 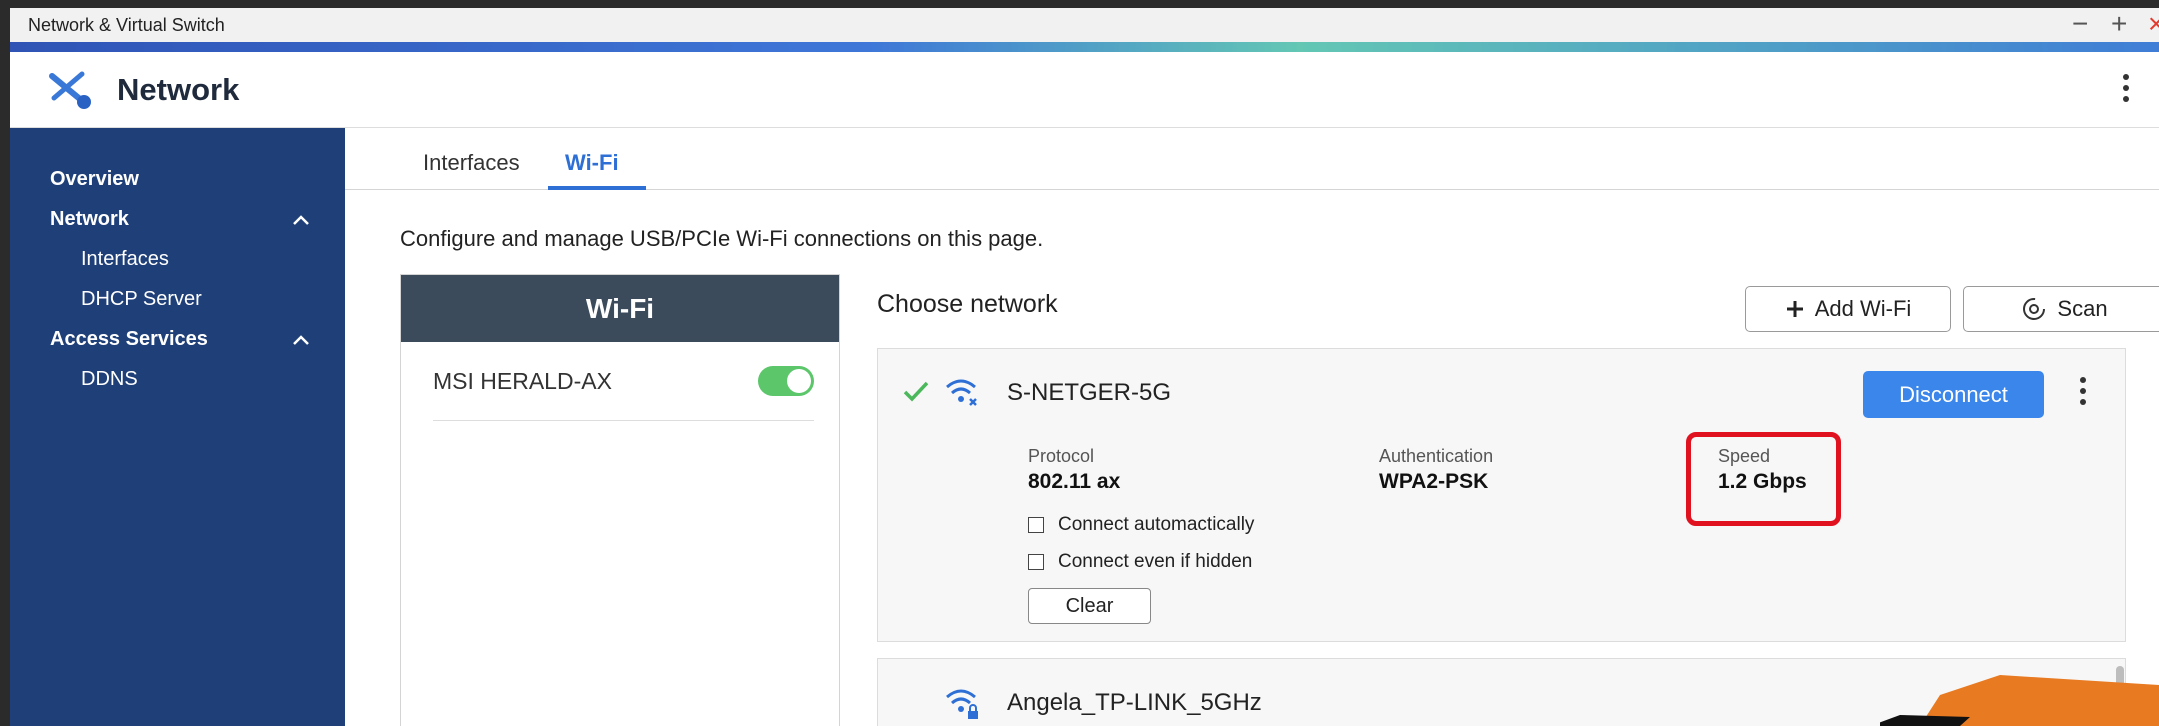 I want to click on close-icon: ×, so click(x=2153, y=24).